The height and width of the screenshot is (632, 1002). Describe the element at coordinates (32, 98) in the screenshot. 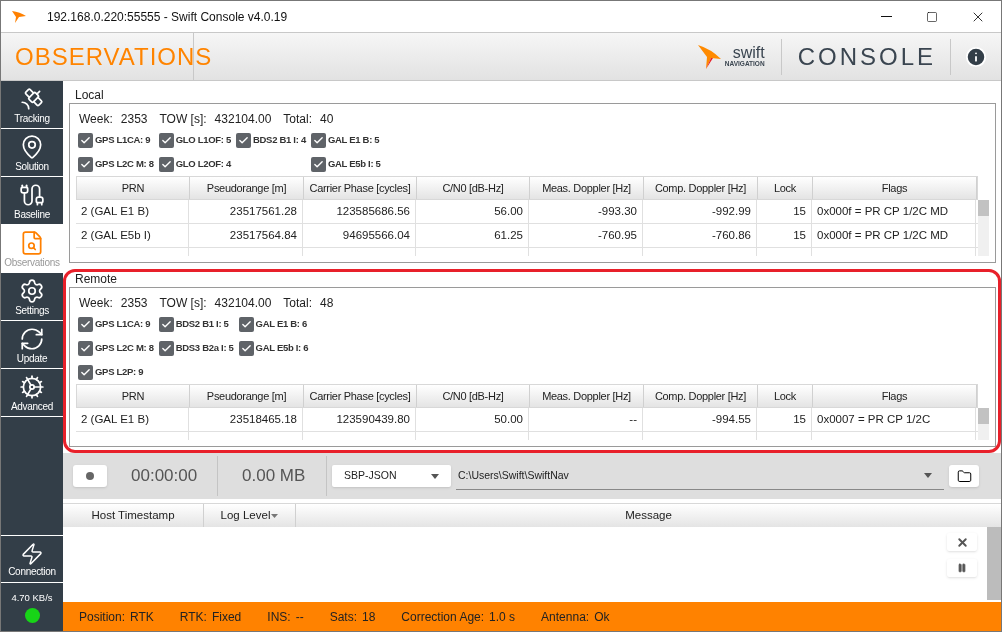

I see `satellite-icon` at that location.